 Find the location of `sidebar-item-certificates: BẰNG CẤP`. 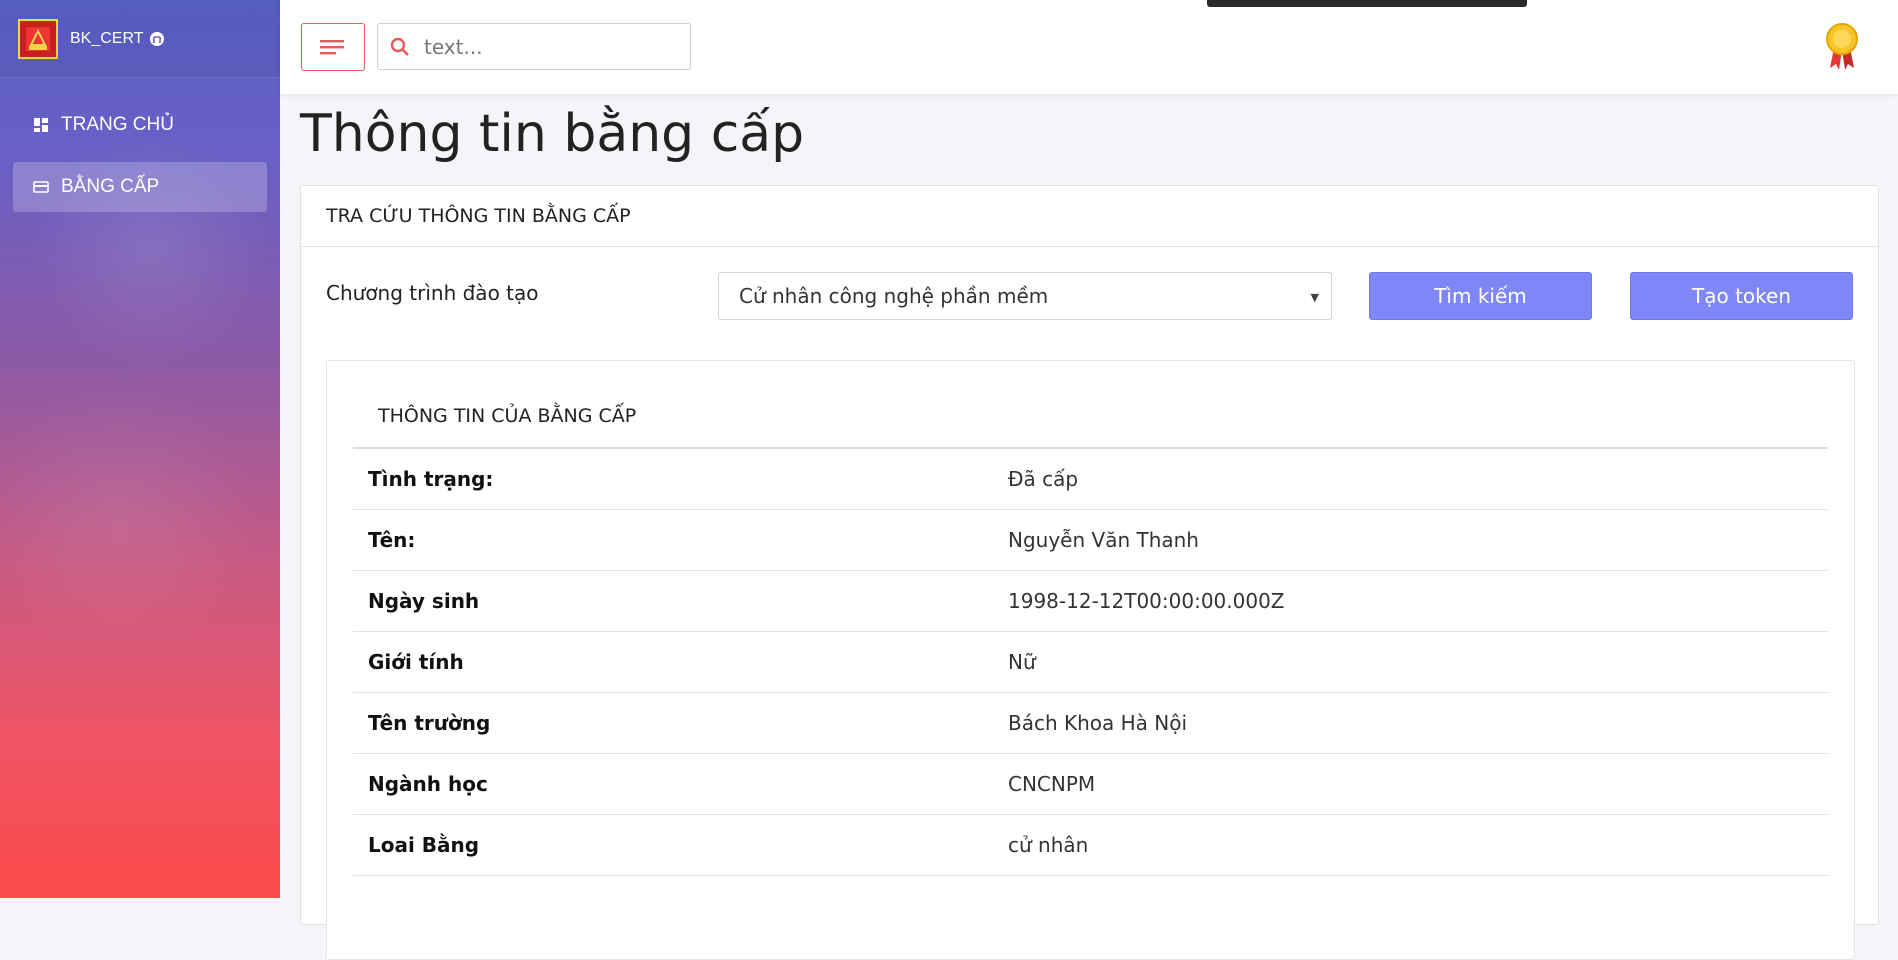

sidebar-item-certificates: BẰNG CẤP is located at coordinates (140, 187).